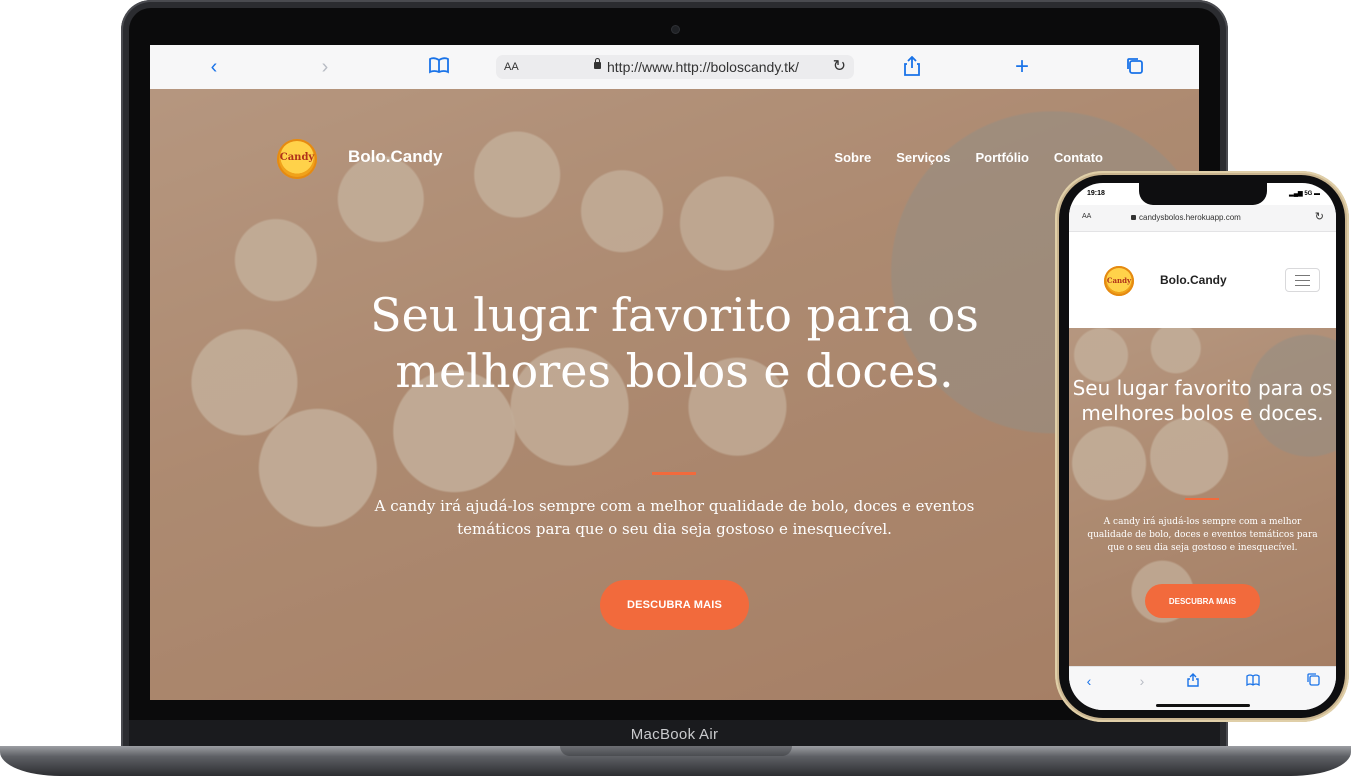  Describe the element at coordinates (1190, 217) in the screenshot. I see `mobile-url-text: candysbolos.herokuapp.com` at that location.